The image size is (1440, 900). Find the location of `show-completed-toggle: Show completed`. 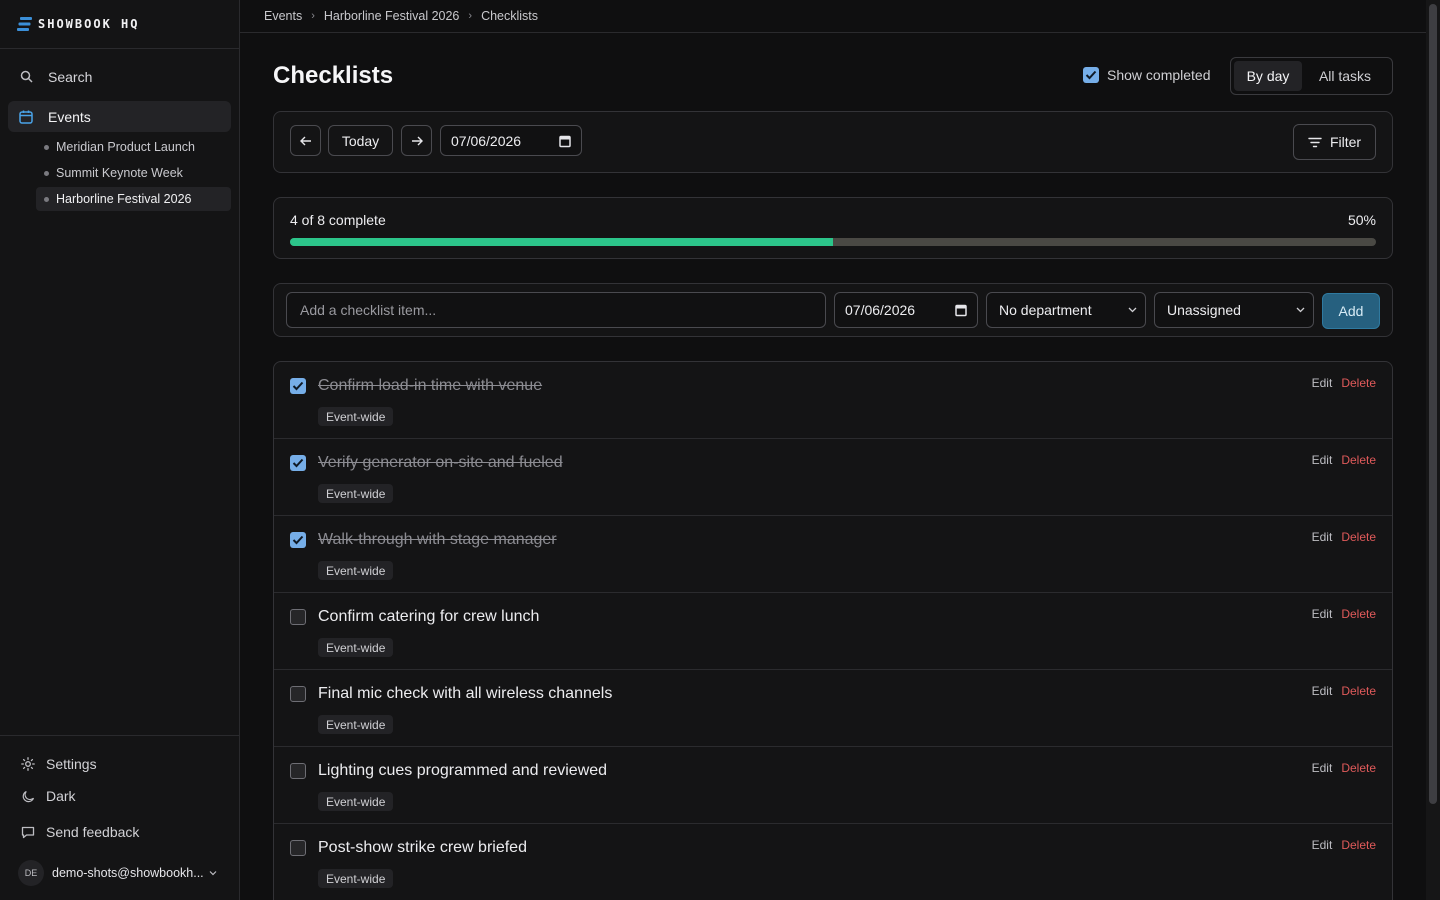

show-completed-toggle: Show completed is located at coordinates (1147, 75).